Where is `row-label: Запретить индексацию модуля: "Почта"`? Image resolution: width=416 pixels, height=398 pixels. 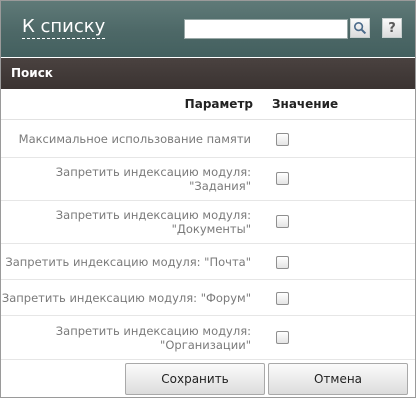 row-label: Запретить индексацию модуля: "Почта" is located at coordinates (128, 262).